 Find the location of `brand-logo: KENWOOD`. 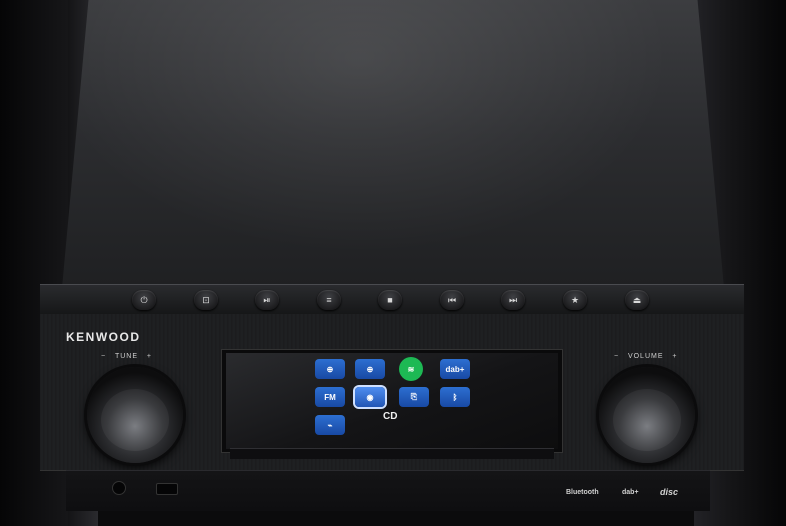

brand-logo: KENWOOD is located at coordinates (103, 337).